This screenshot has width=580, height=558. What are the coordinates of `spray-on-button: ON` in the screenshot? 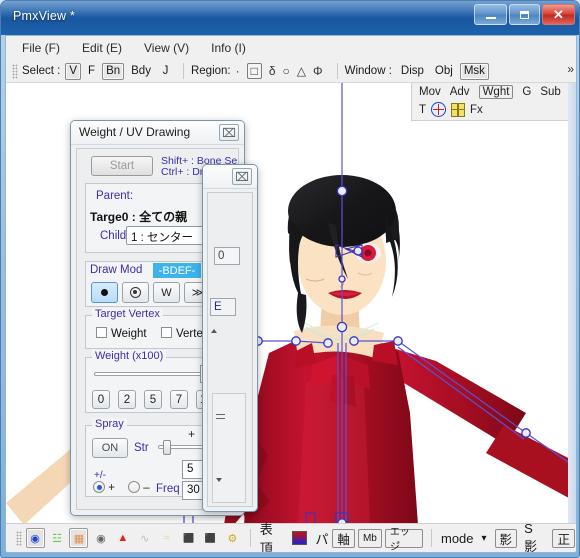 It's located at (110, 448).